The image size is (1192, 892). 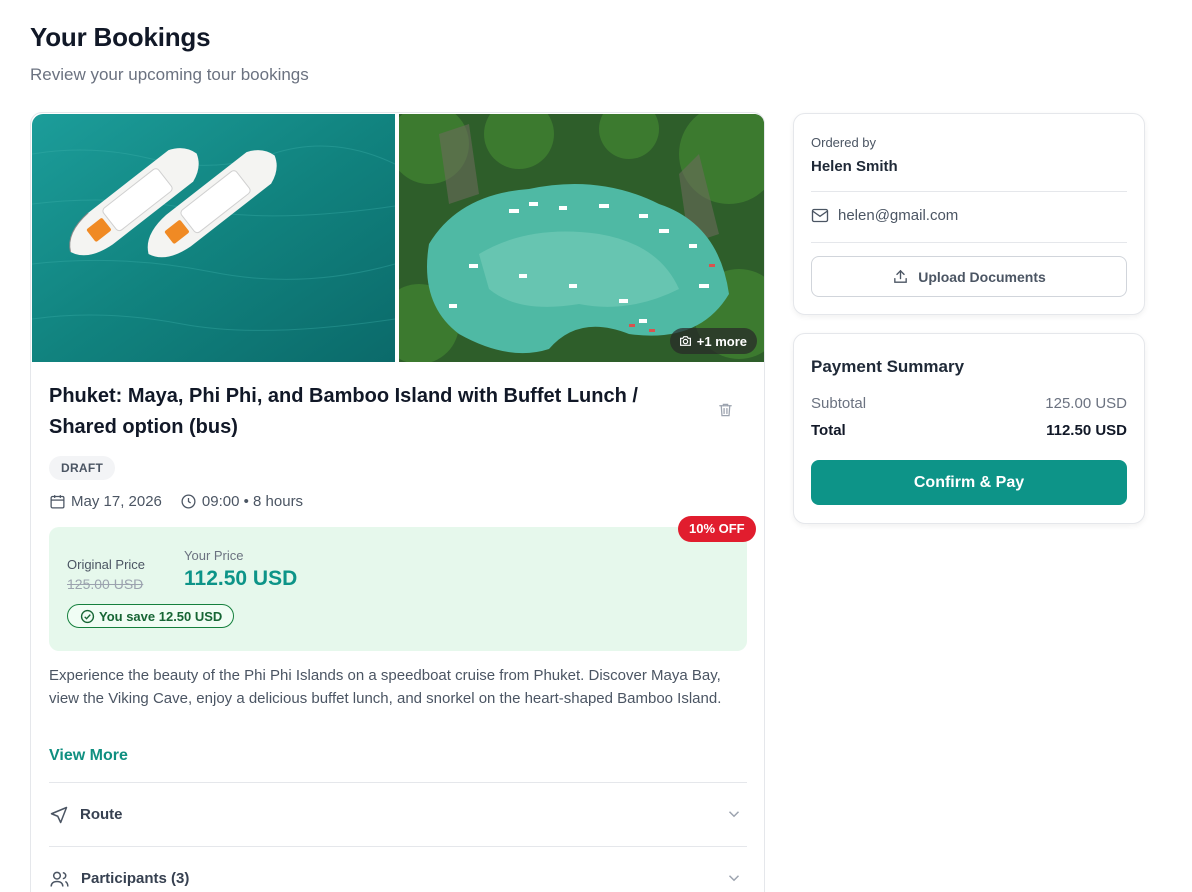 What do you see at coordinates (398, 869) in the screenshot?
I see `participants-accordion: Participants (3)` at bounding box center [398, 869].